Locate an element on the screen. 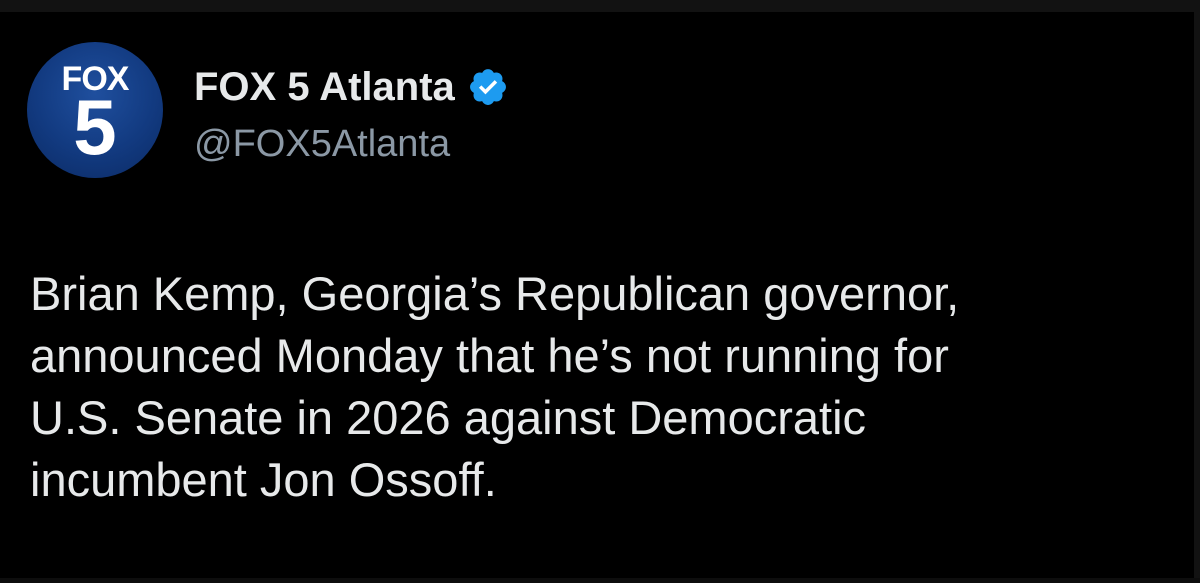 The width and height of the screenshot is (1200, 583). author-display-name: FOX 5 Atlanta is located at coordinates (324, 87).